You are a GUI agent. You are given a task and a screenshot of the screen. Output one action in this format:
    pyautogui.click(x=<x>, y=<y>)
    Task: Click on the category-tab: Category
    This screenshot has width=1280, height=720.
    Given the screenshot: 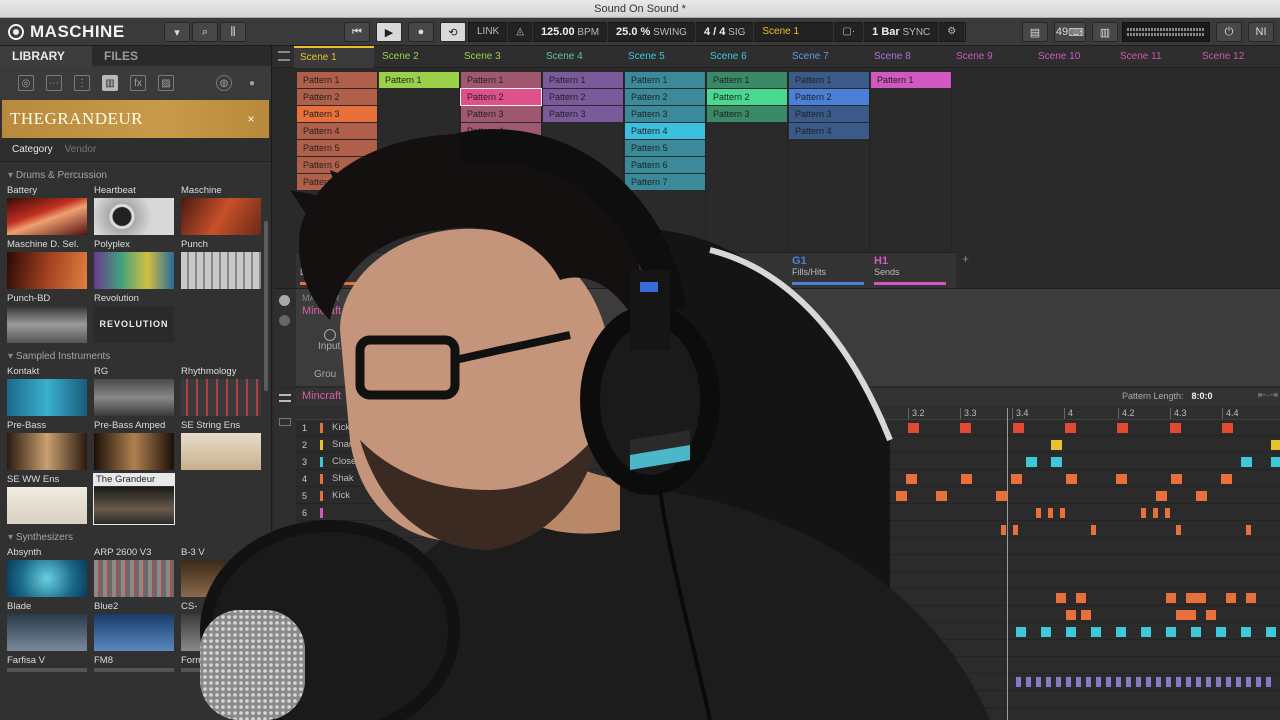 What is the action you would take?
    pyautogui.click(x=32, y=149)
    